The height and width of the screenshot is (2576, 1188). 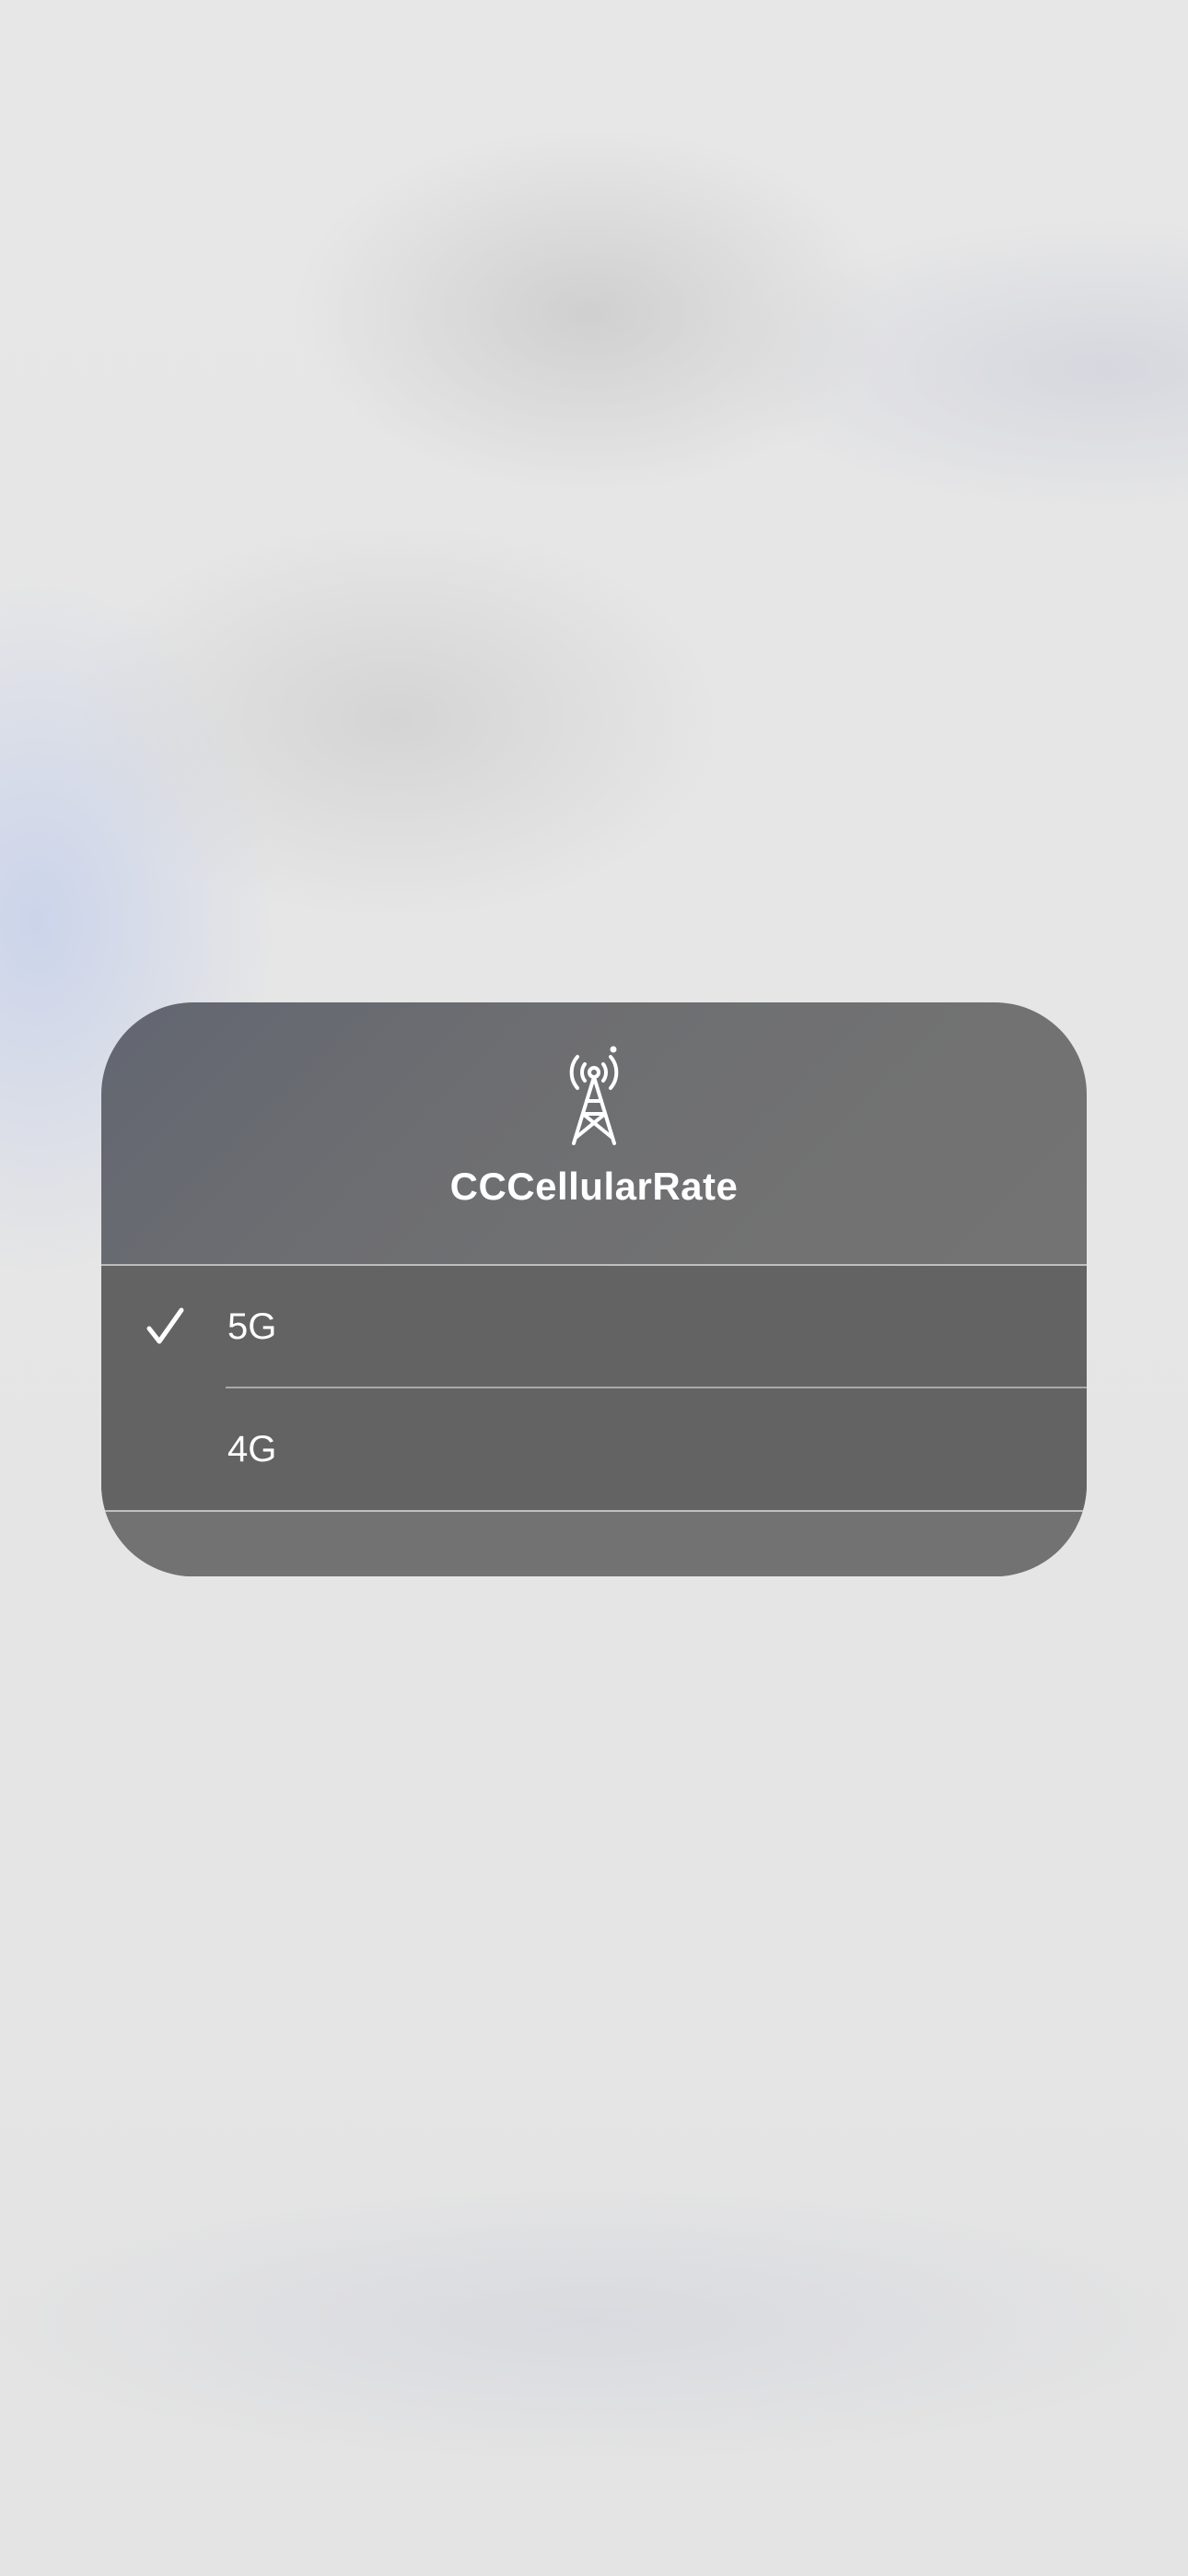 What do you see at coordinates (594, 1186) in the screenshot?
I see `menu-title: CCCellularRate` at bounding box center [594, 1186].